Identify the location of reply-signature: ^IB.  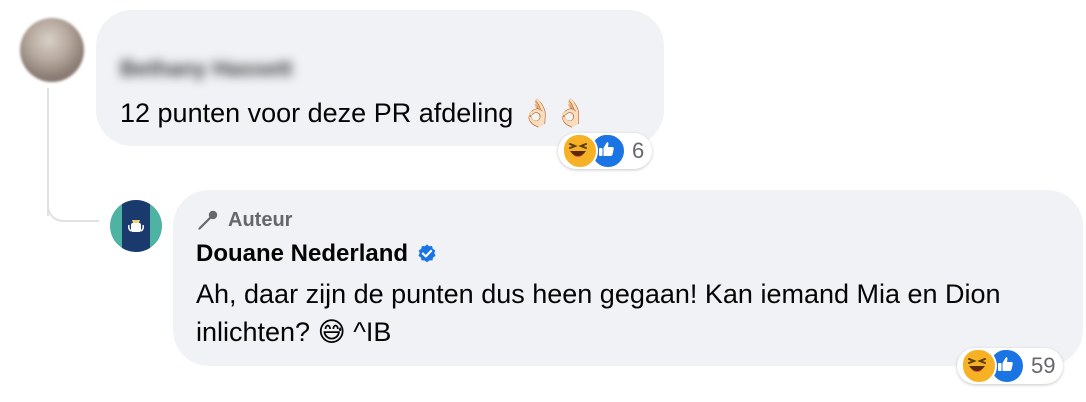
(372, 332).